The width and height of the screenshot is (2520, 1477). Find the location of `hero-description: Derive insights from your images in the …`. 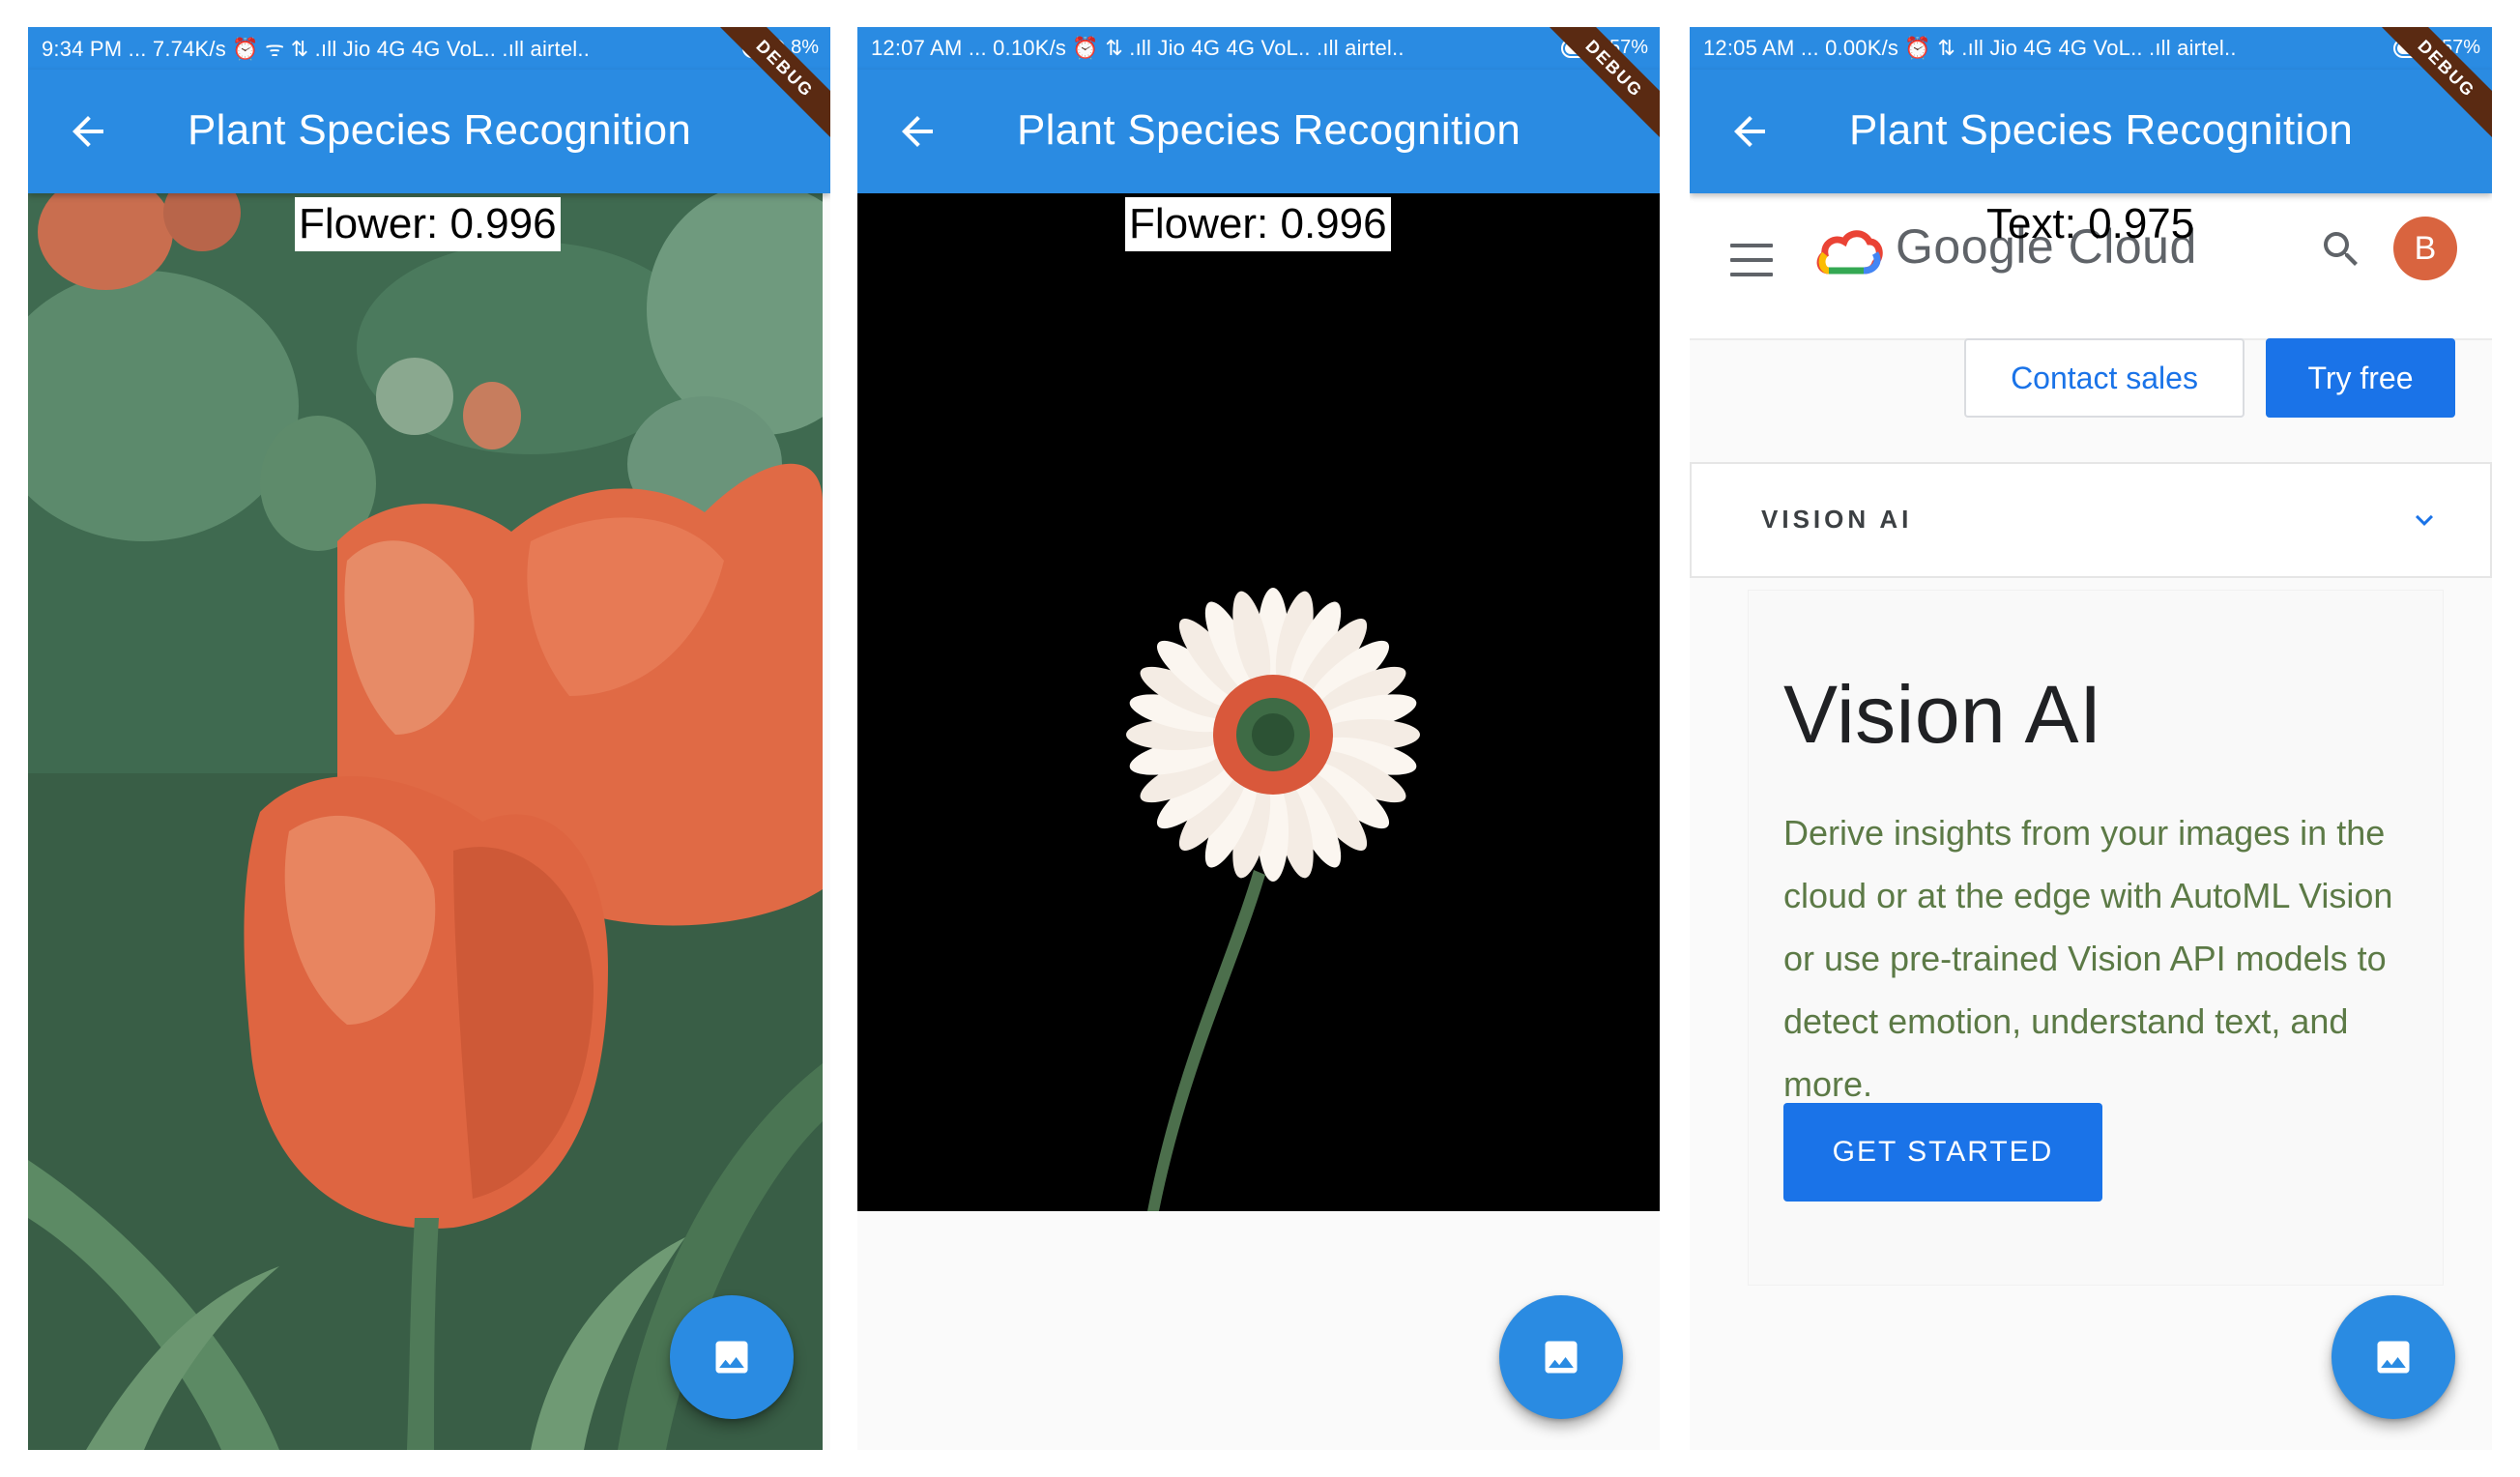

hero-description: Derive insights from your images in the … is located at coordinates (2088, 958).